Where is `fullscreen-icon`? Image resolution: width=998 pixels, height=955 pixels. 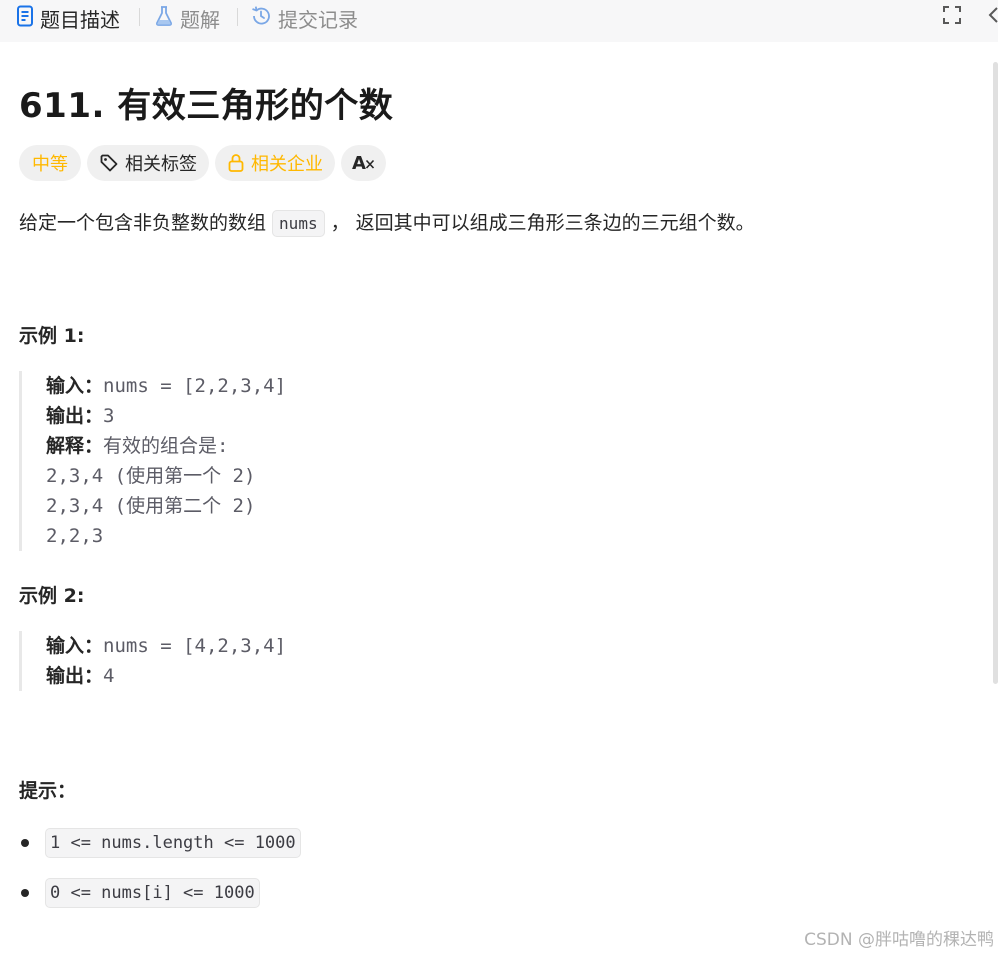
fullscreen-icon is located at coordinates (952, 17).